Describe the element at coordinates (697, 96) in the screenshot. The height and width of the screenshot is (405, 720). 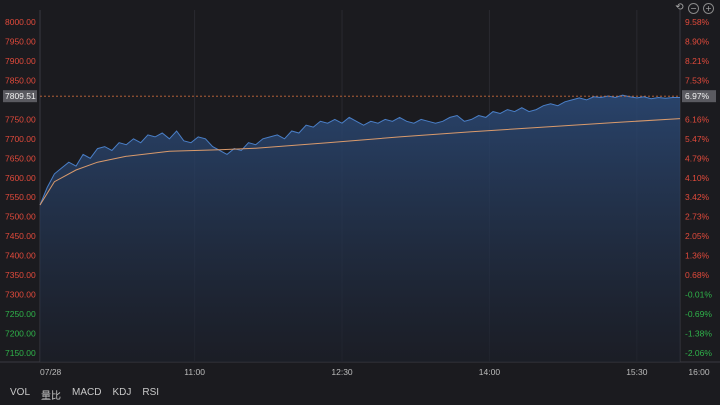
I see `current-pct-label: 6.97%` at that location.